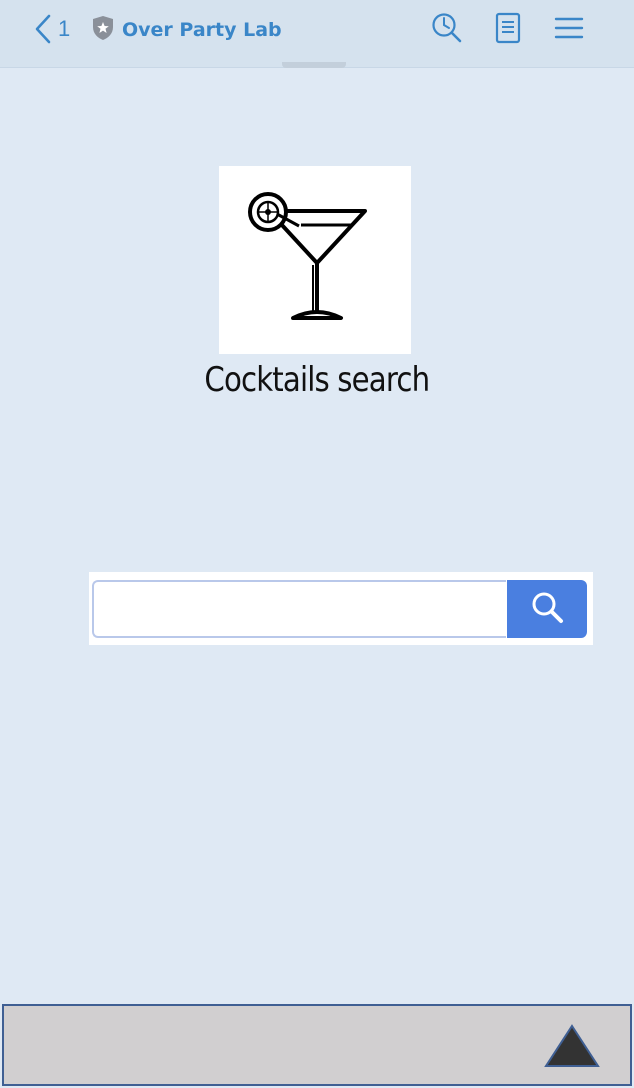  What do you see at coordinates (103, 30) in the screenshot?
I see `shield-star-icon` at bounding box center [103, 30].